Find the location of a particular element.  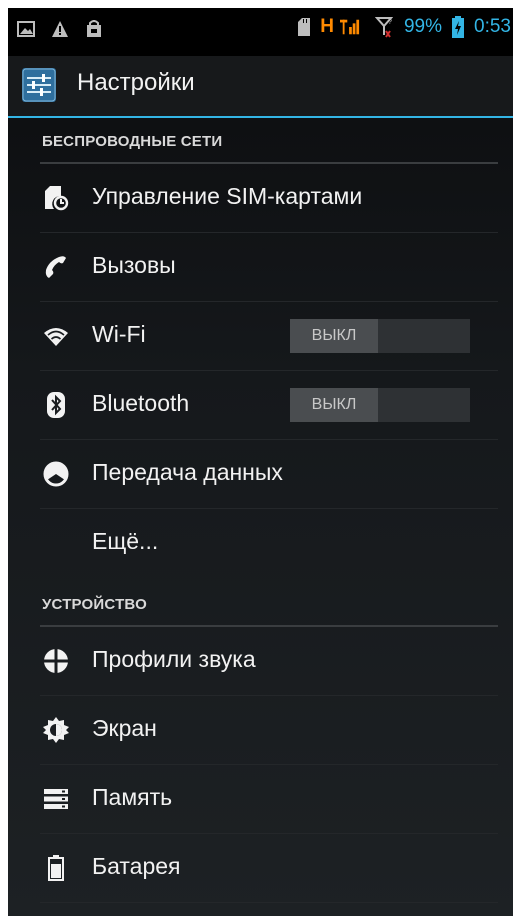

settings-item-data: Передача данных is located at coordinates (269, 474).